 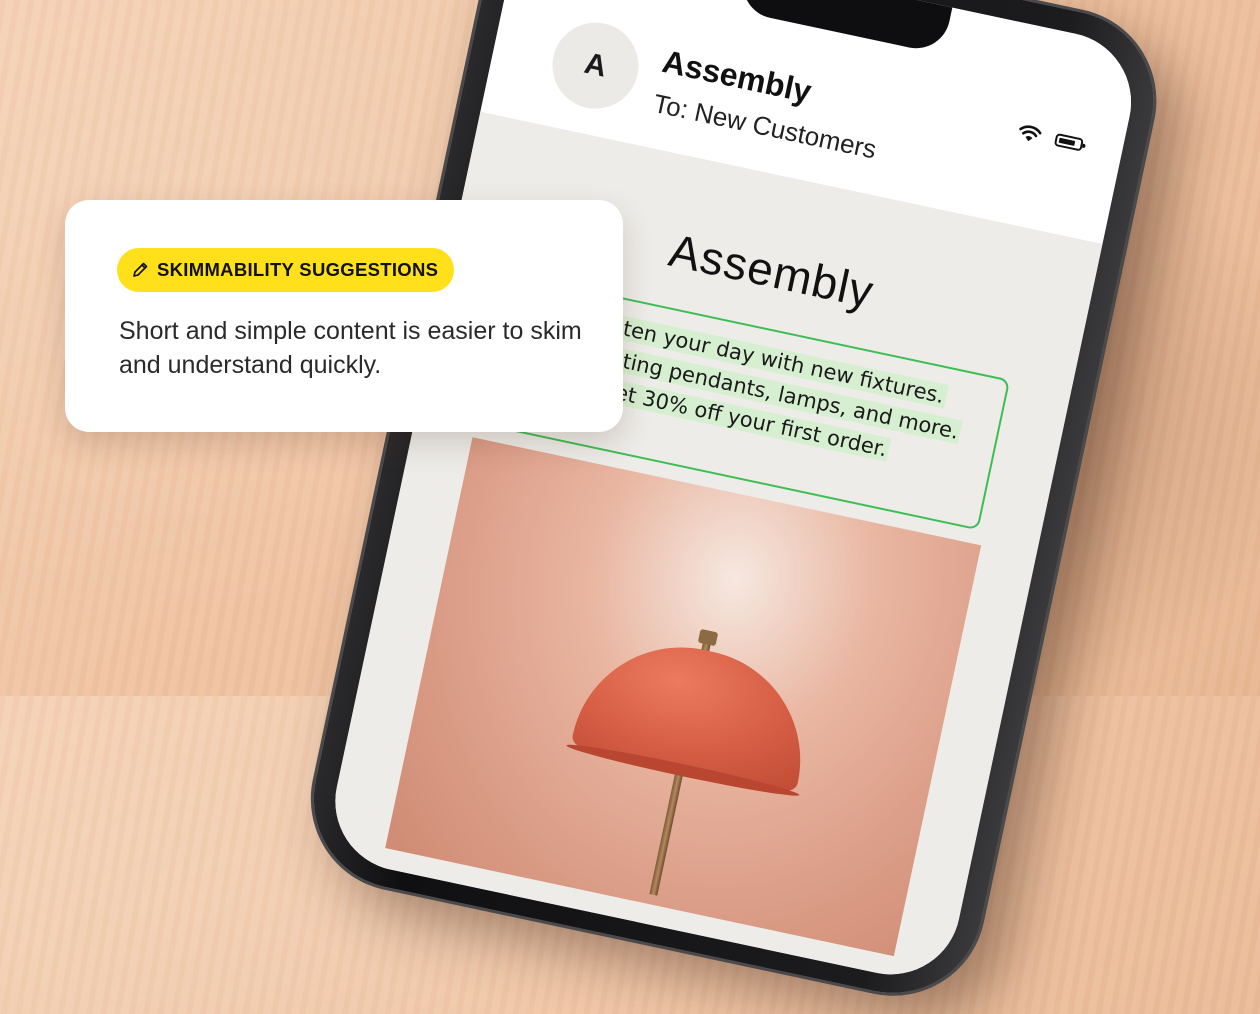 I want to click on badge-label: SKIMMABILITY SUGGESTIONS, so click(x=298, y=269).